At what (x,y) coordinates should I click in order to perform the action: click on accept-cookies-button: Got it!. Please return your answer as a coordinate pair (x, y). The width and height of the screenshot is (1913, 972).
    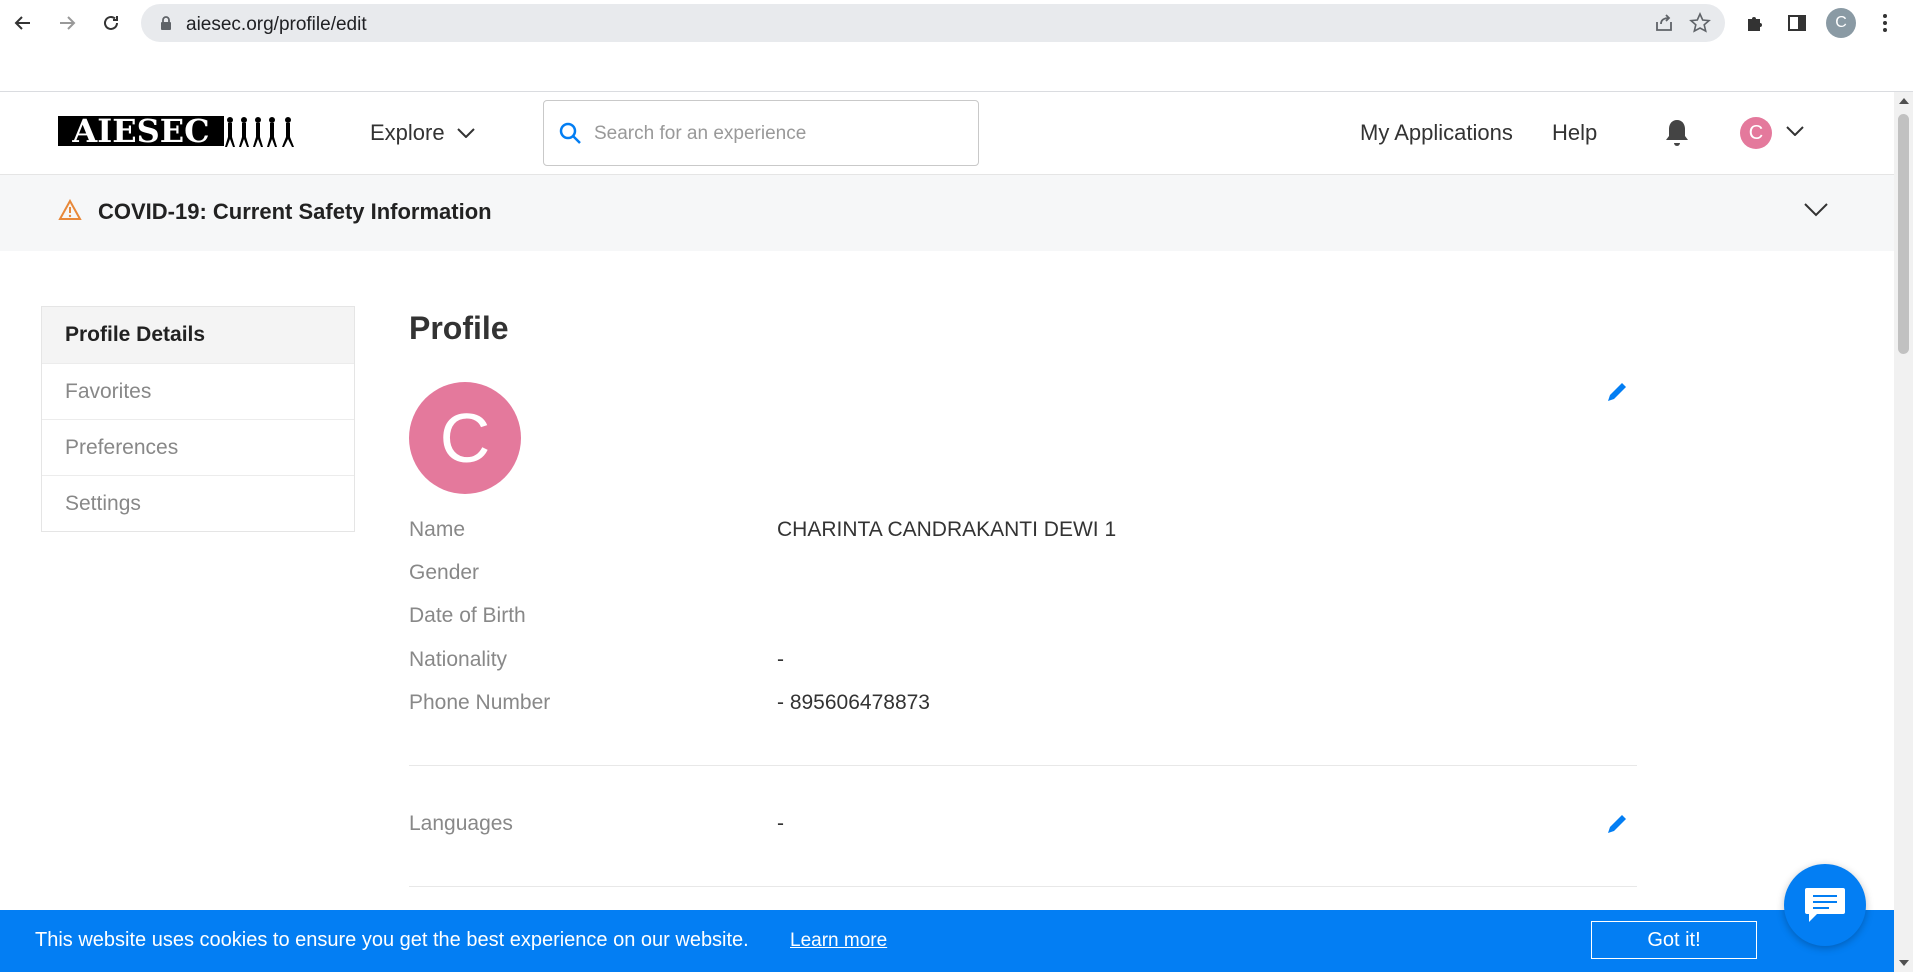
    Looking at the image, I should click on (1674, 940).